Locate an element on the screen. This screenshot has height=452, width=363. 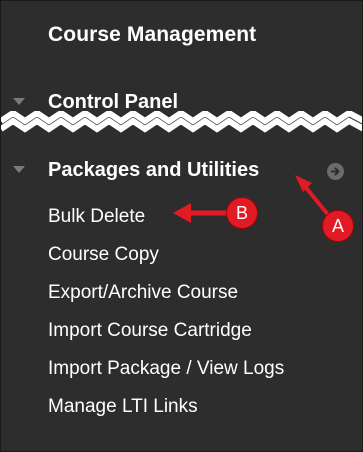
annotation-arrows is located at coordinates (254, 199).